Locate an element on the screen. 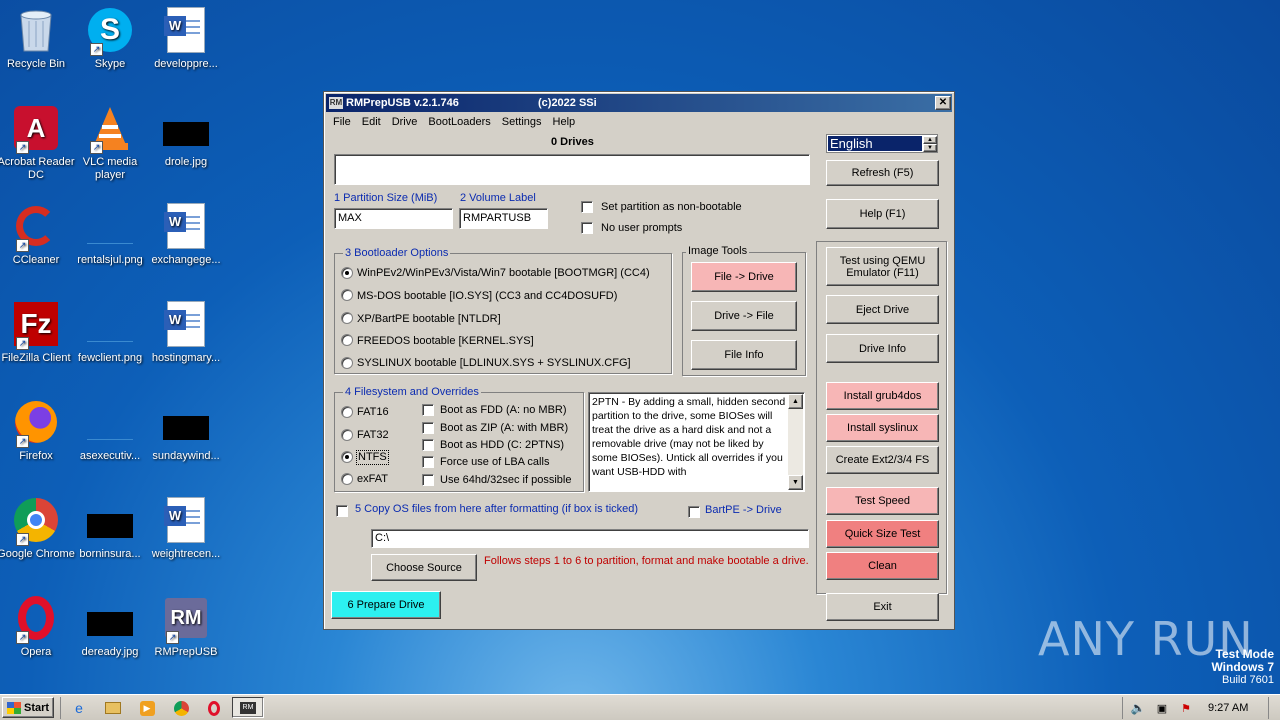 Image resolution: width=1280 pixels, height=720 pixels. language-select: English ▲ ▼ is located at coordinates (882, 143).